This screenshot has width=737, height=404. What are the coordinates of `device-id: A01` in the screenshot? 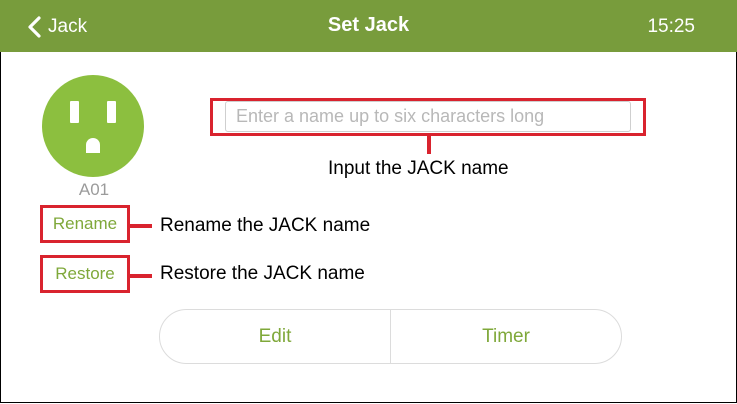 It's located at (94, 189).